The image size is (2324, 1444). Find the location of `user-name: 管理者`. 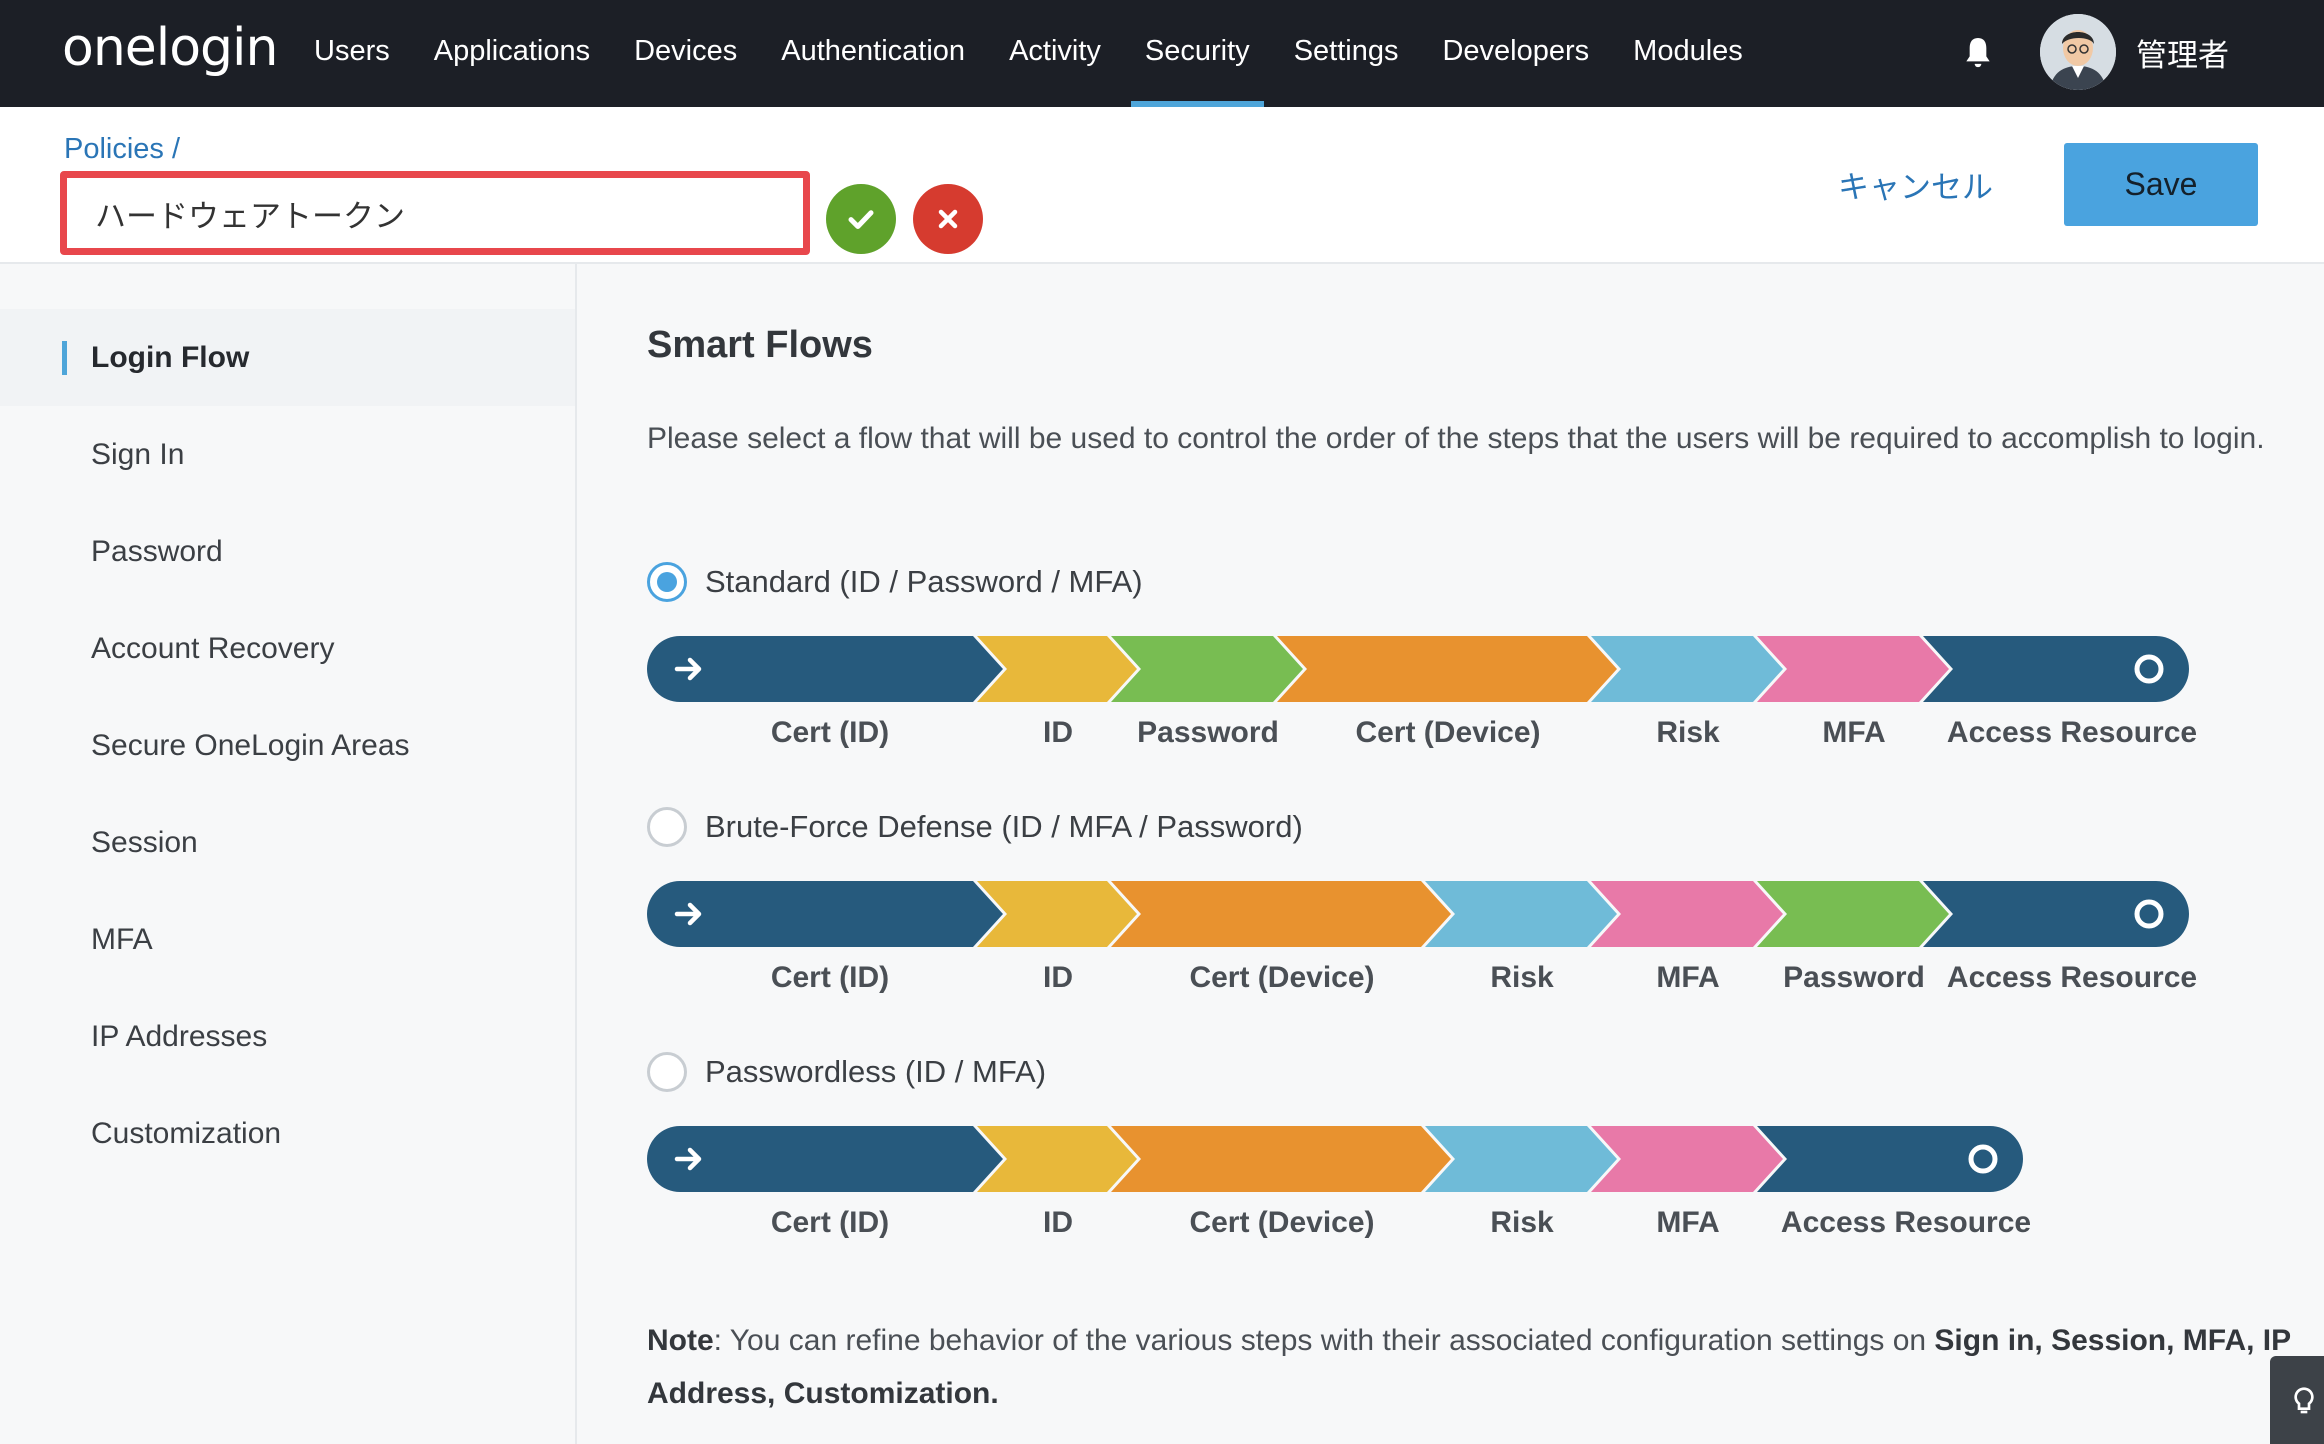

user-name: 管理者 is located at coordinates (2182, 52).